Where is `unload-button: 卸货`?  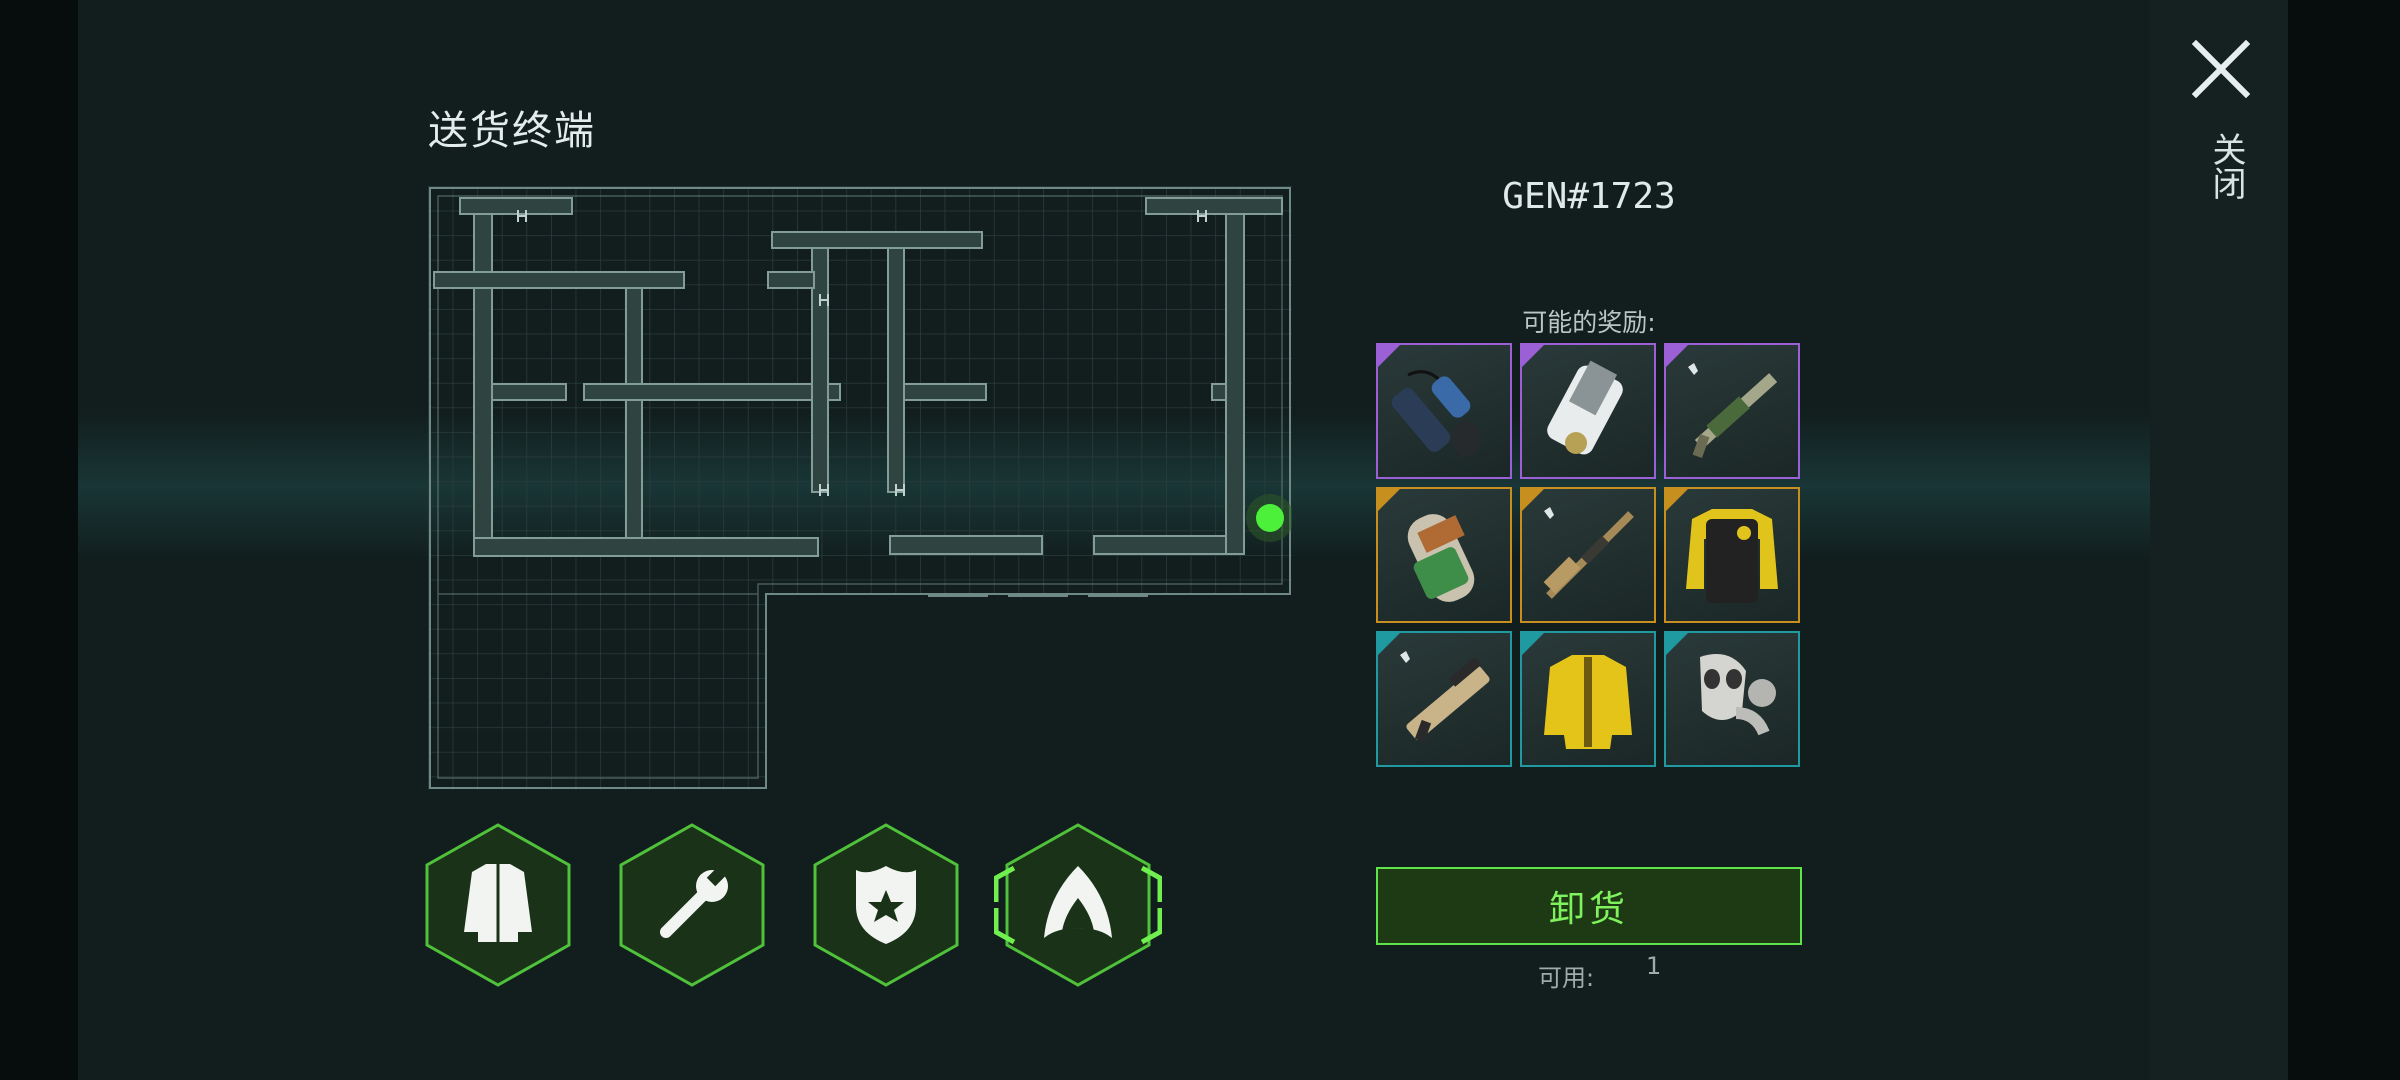
unload-button: 卸货 is located at coordinates (1589, 906).